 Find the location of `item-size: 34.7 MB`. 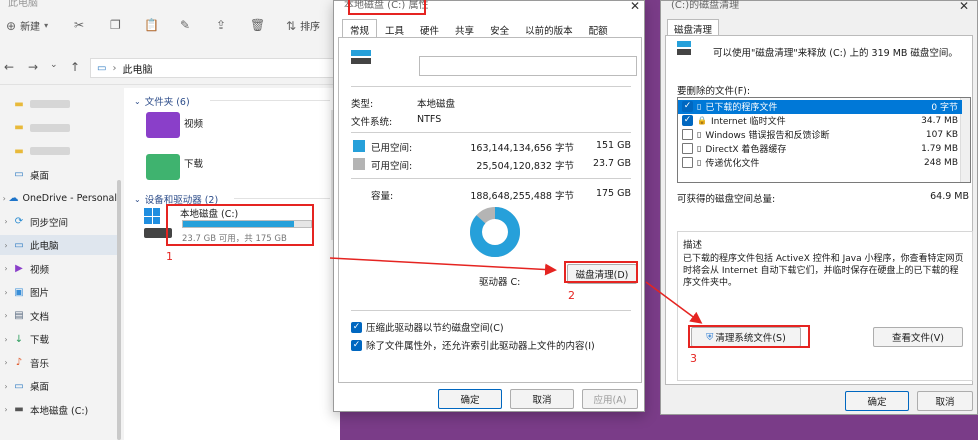

item-size: 34.7 MB is located at coordinates (939, 120).